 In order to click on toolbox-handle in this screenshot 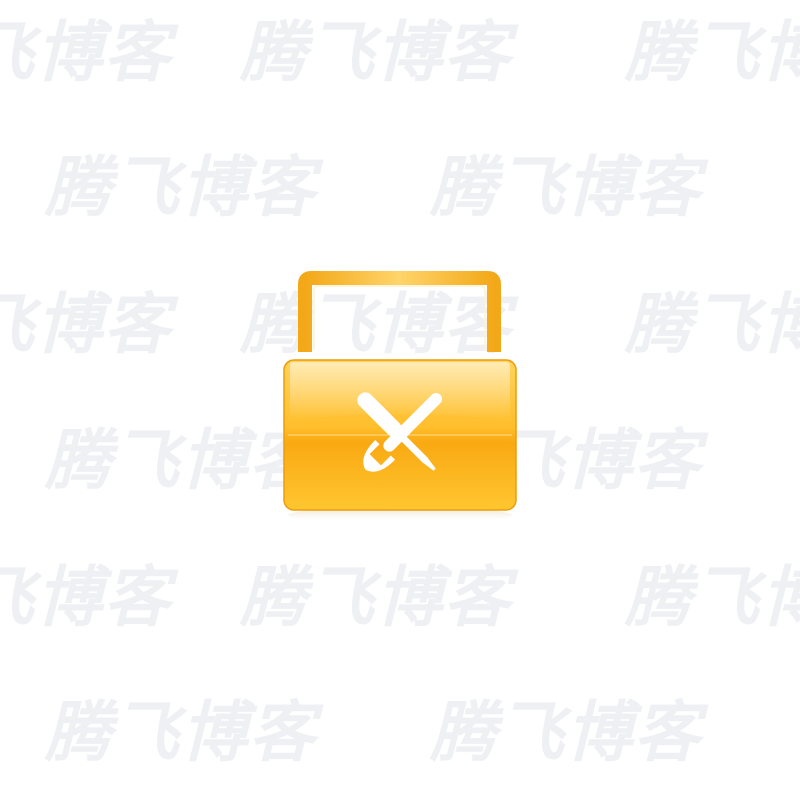, I will do `click(399, 311)`.